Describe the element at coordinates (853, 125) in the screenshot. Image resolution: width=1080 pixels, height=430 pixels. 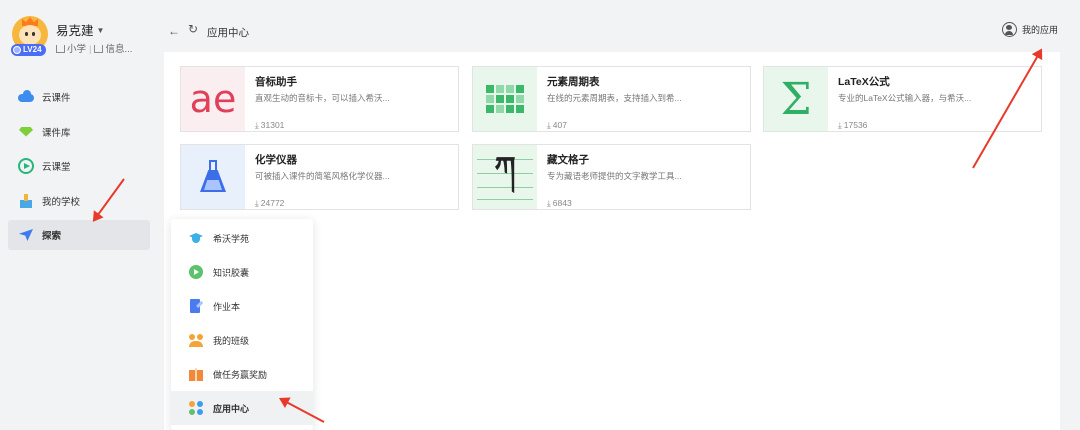
I see `download-count: ⤓ 17536` at that location.